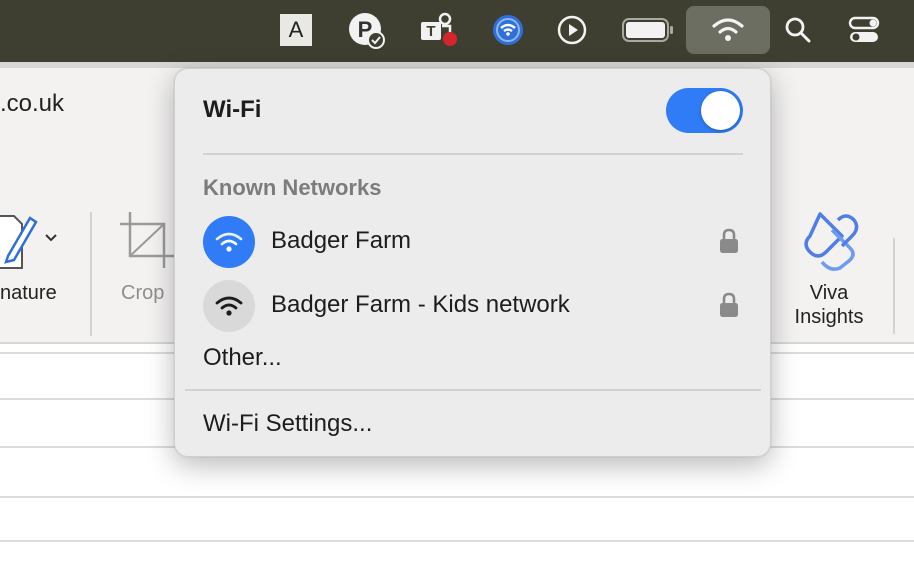  I want to click on network-row-badger-farm-kids: Badger Farm - Kids network, so click(472, 306).